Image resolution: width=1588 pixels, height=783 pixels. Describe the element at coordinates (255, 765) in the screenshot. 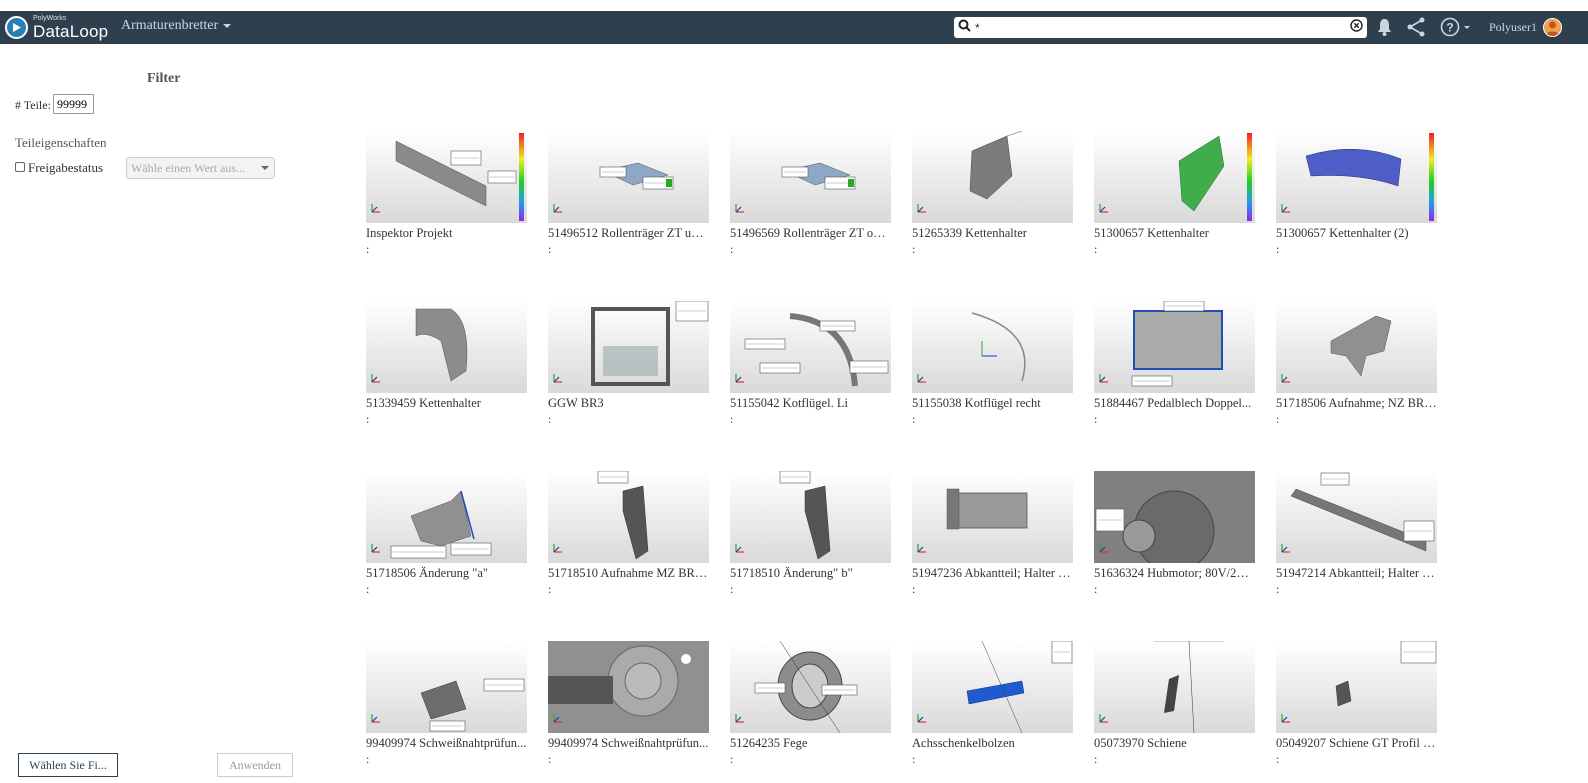

I see `apply-button: Anwenden` at that location.